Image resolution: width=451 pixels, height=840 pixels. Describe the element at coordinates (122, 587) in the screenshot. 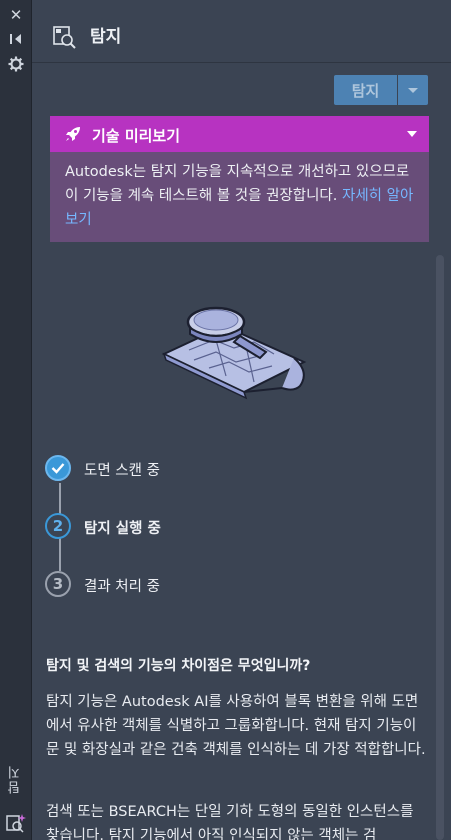

I see `step-label: 결과 처리 중` at that location.